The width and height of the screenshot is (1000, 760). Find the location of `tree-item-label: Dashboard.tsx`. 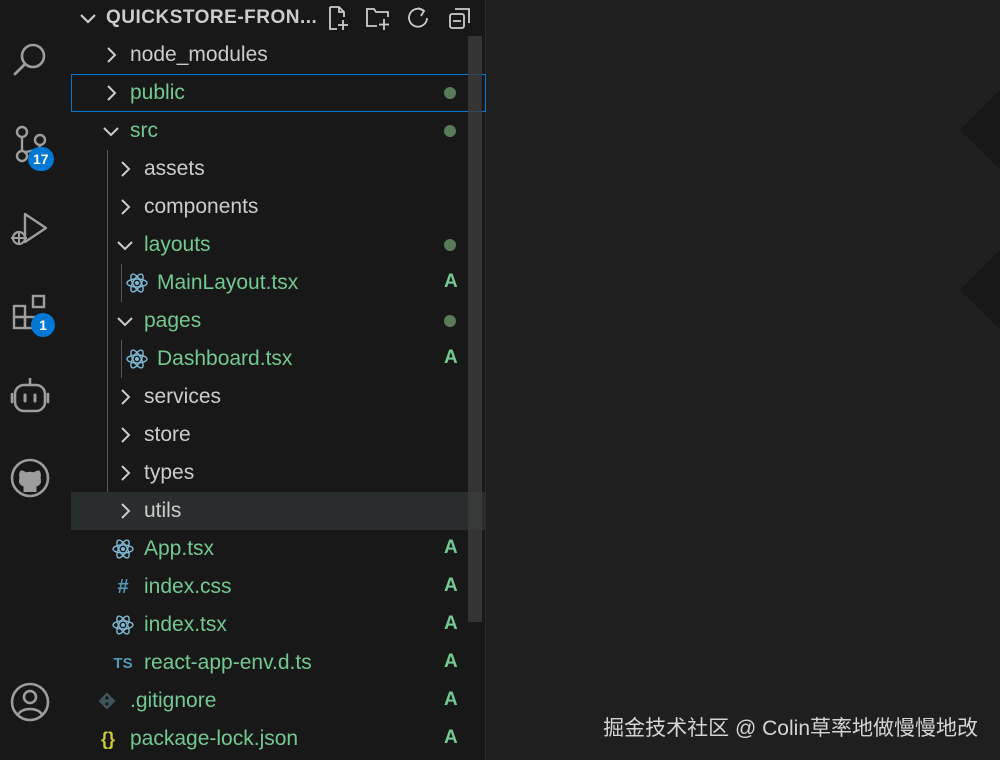

tree-item-label: Dashboard.tsx is located at coordinates (225, 358).